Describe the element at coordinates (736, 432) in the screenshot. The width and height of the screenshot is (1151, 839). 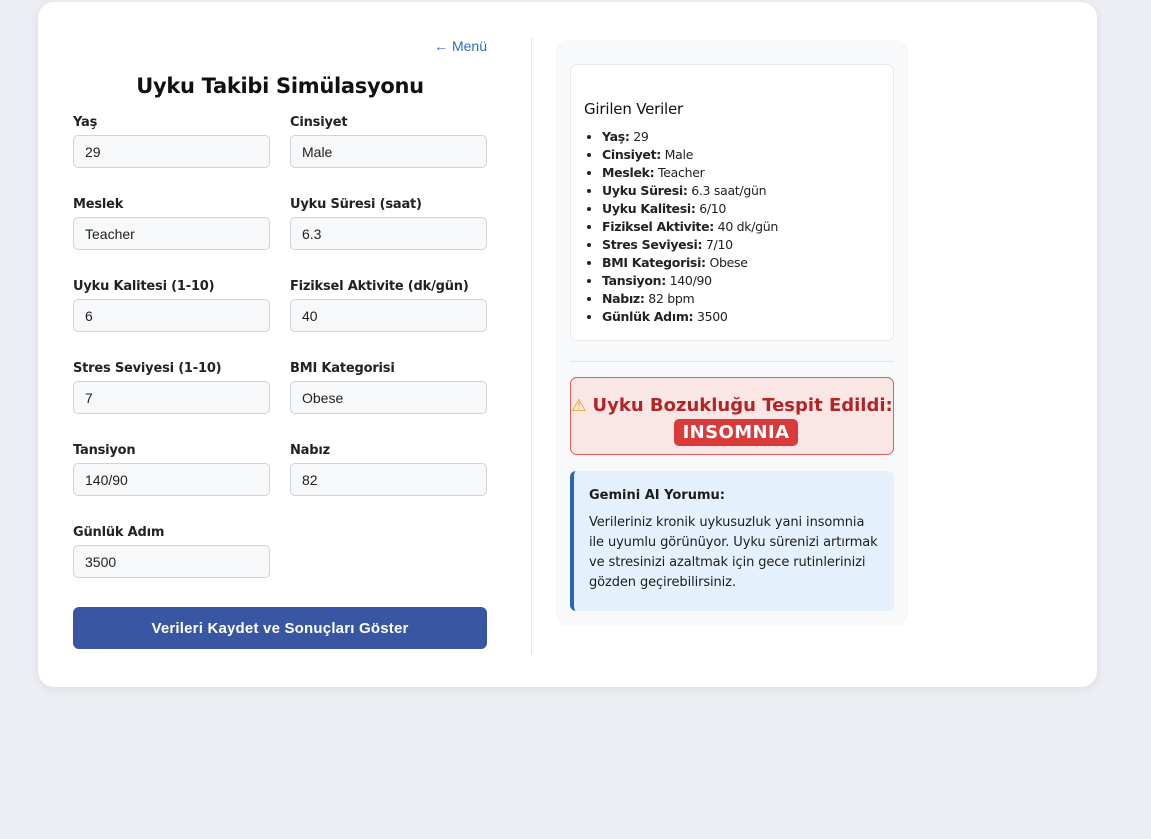
I see `diagnosis-badge: INSOMNIA` at that location.